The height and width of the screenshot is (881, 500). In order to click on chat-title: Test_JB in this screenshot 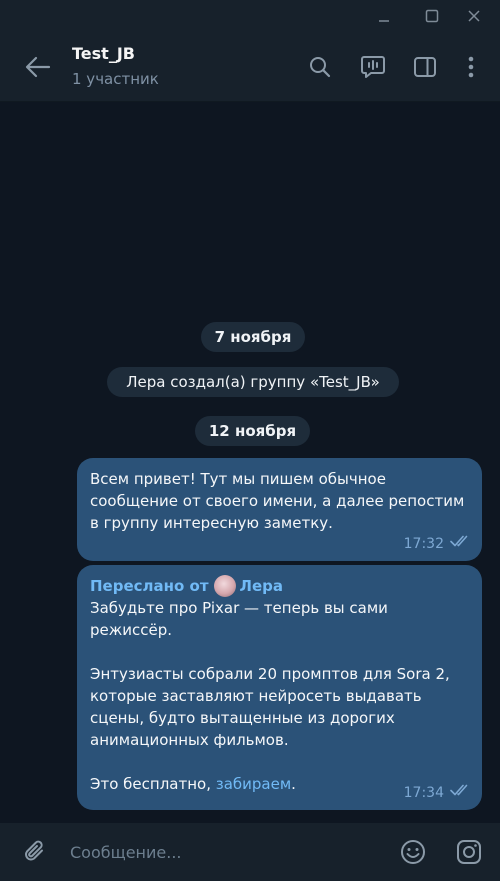, I will do `click(103, 53)`.